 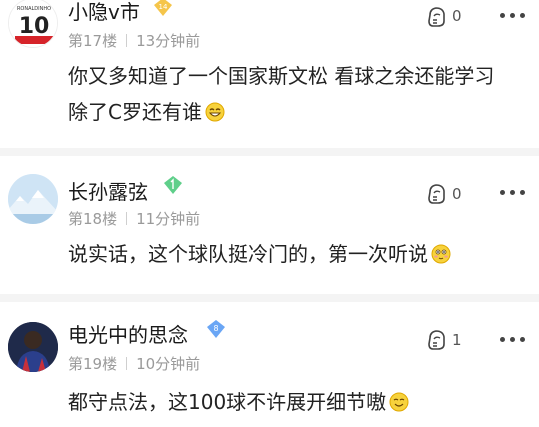 I want to click on avatar-ronaldinho-image: RONALDINHO 10, so click(x=33, y=23).